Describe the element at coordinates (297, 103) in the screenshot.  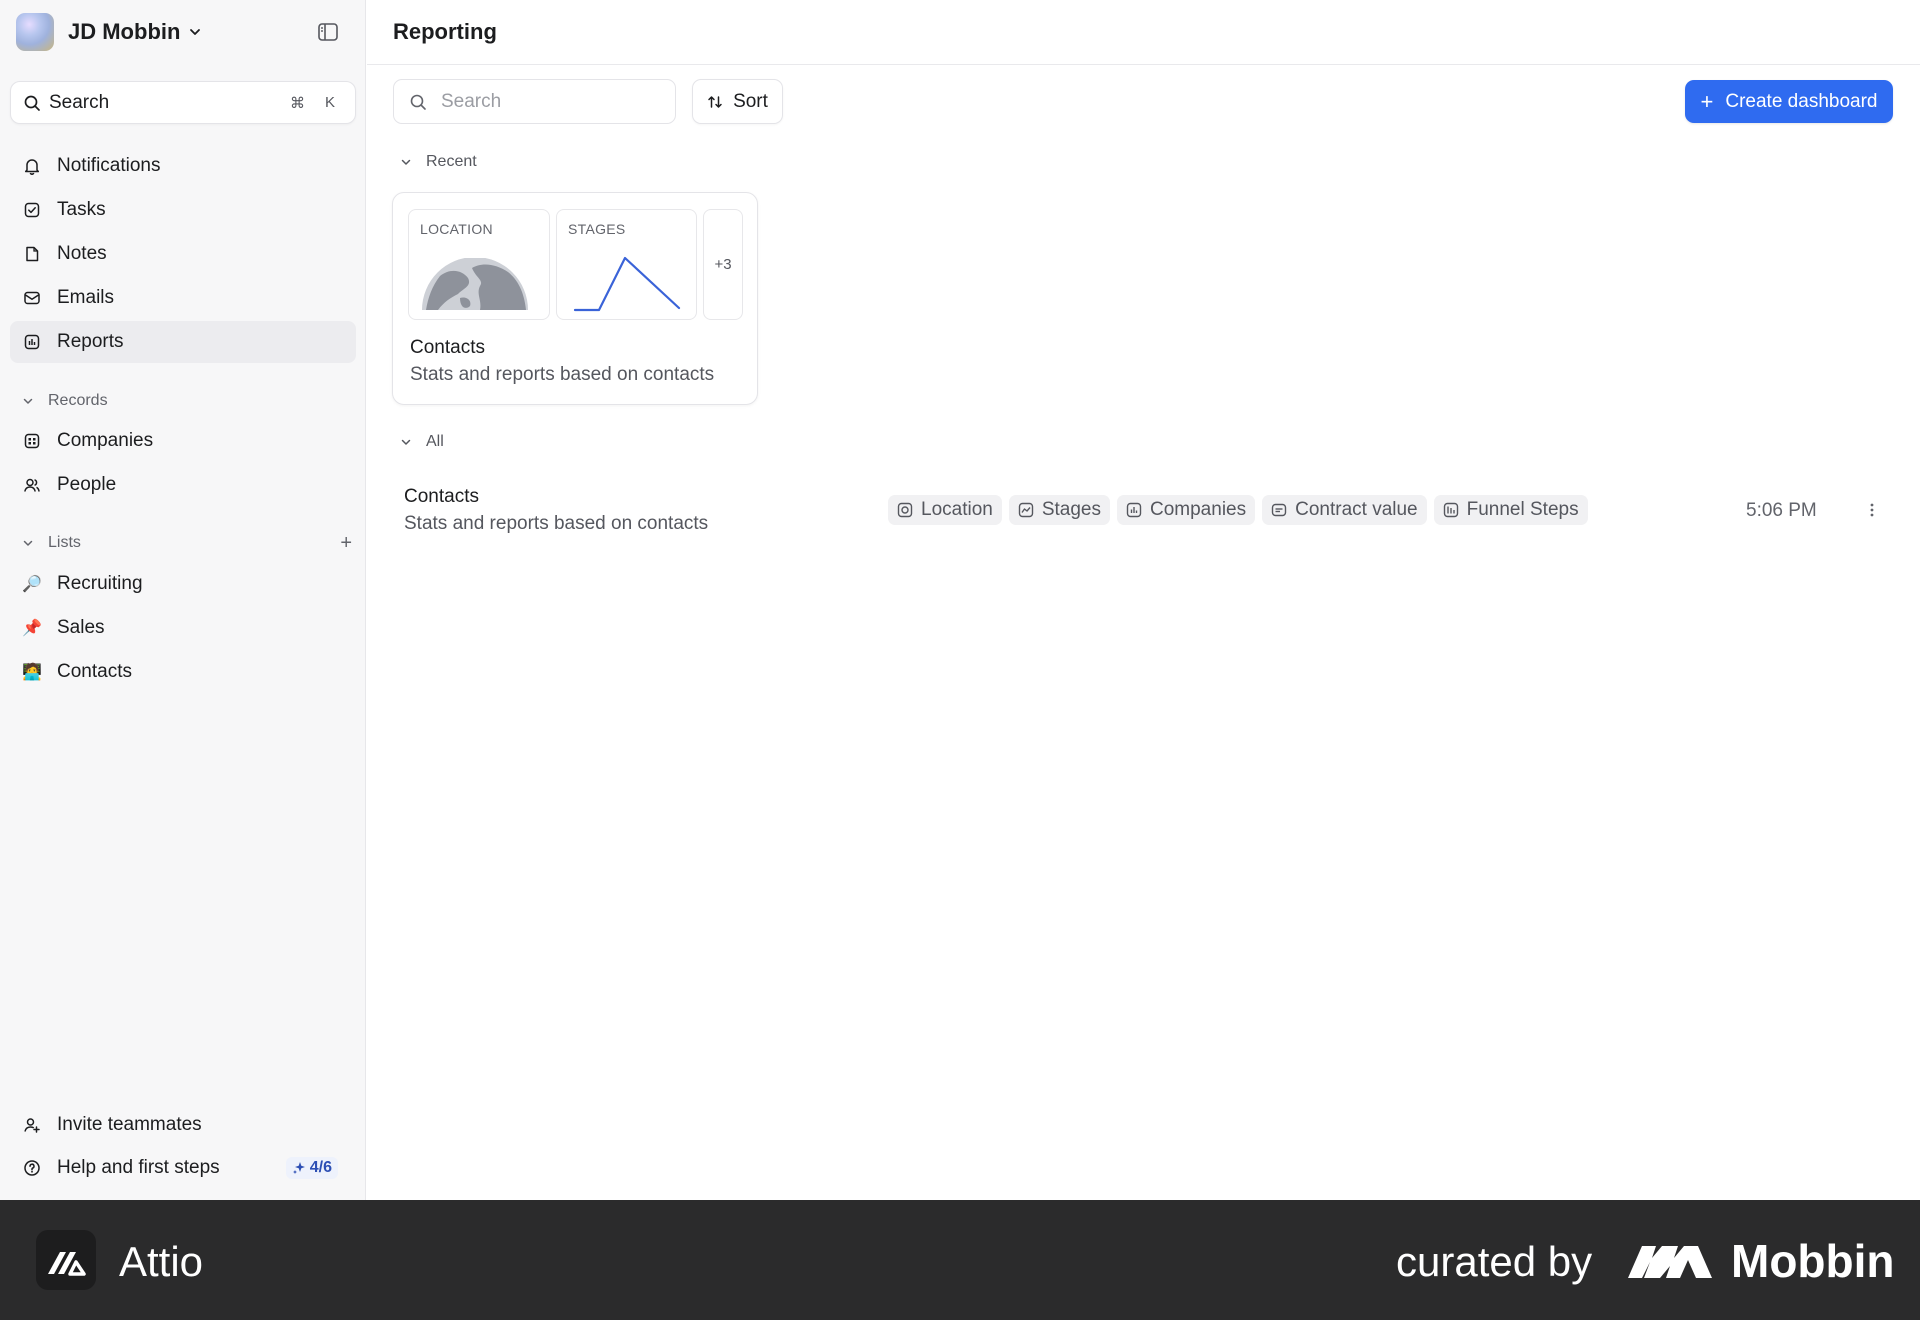
I see `shortcut-cmd: ⌘` at that location.